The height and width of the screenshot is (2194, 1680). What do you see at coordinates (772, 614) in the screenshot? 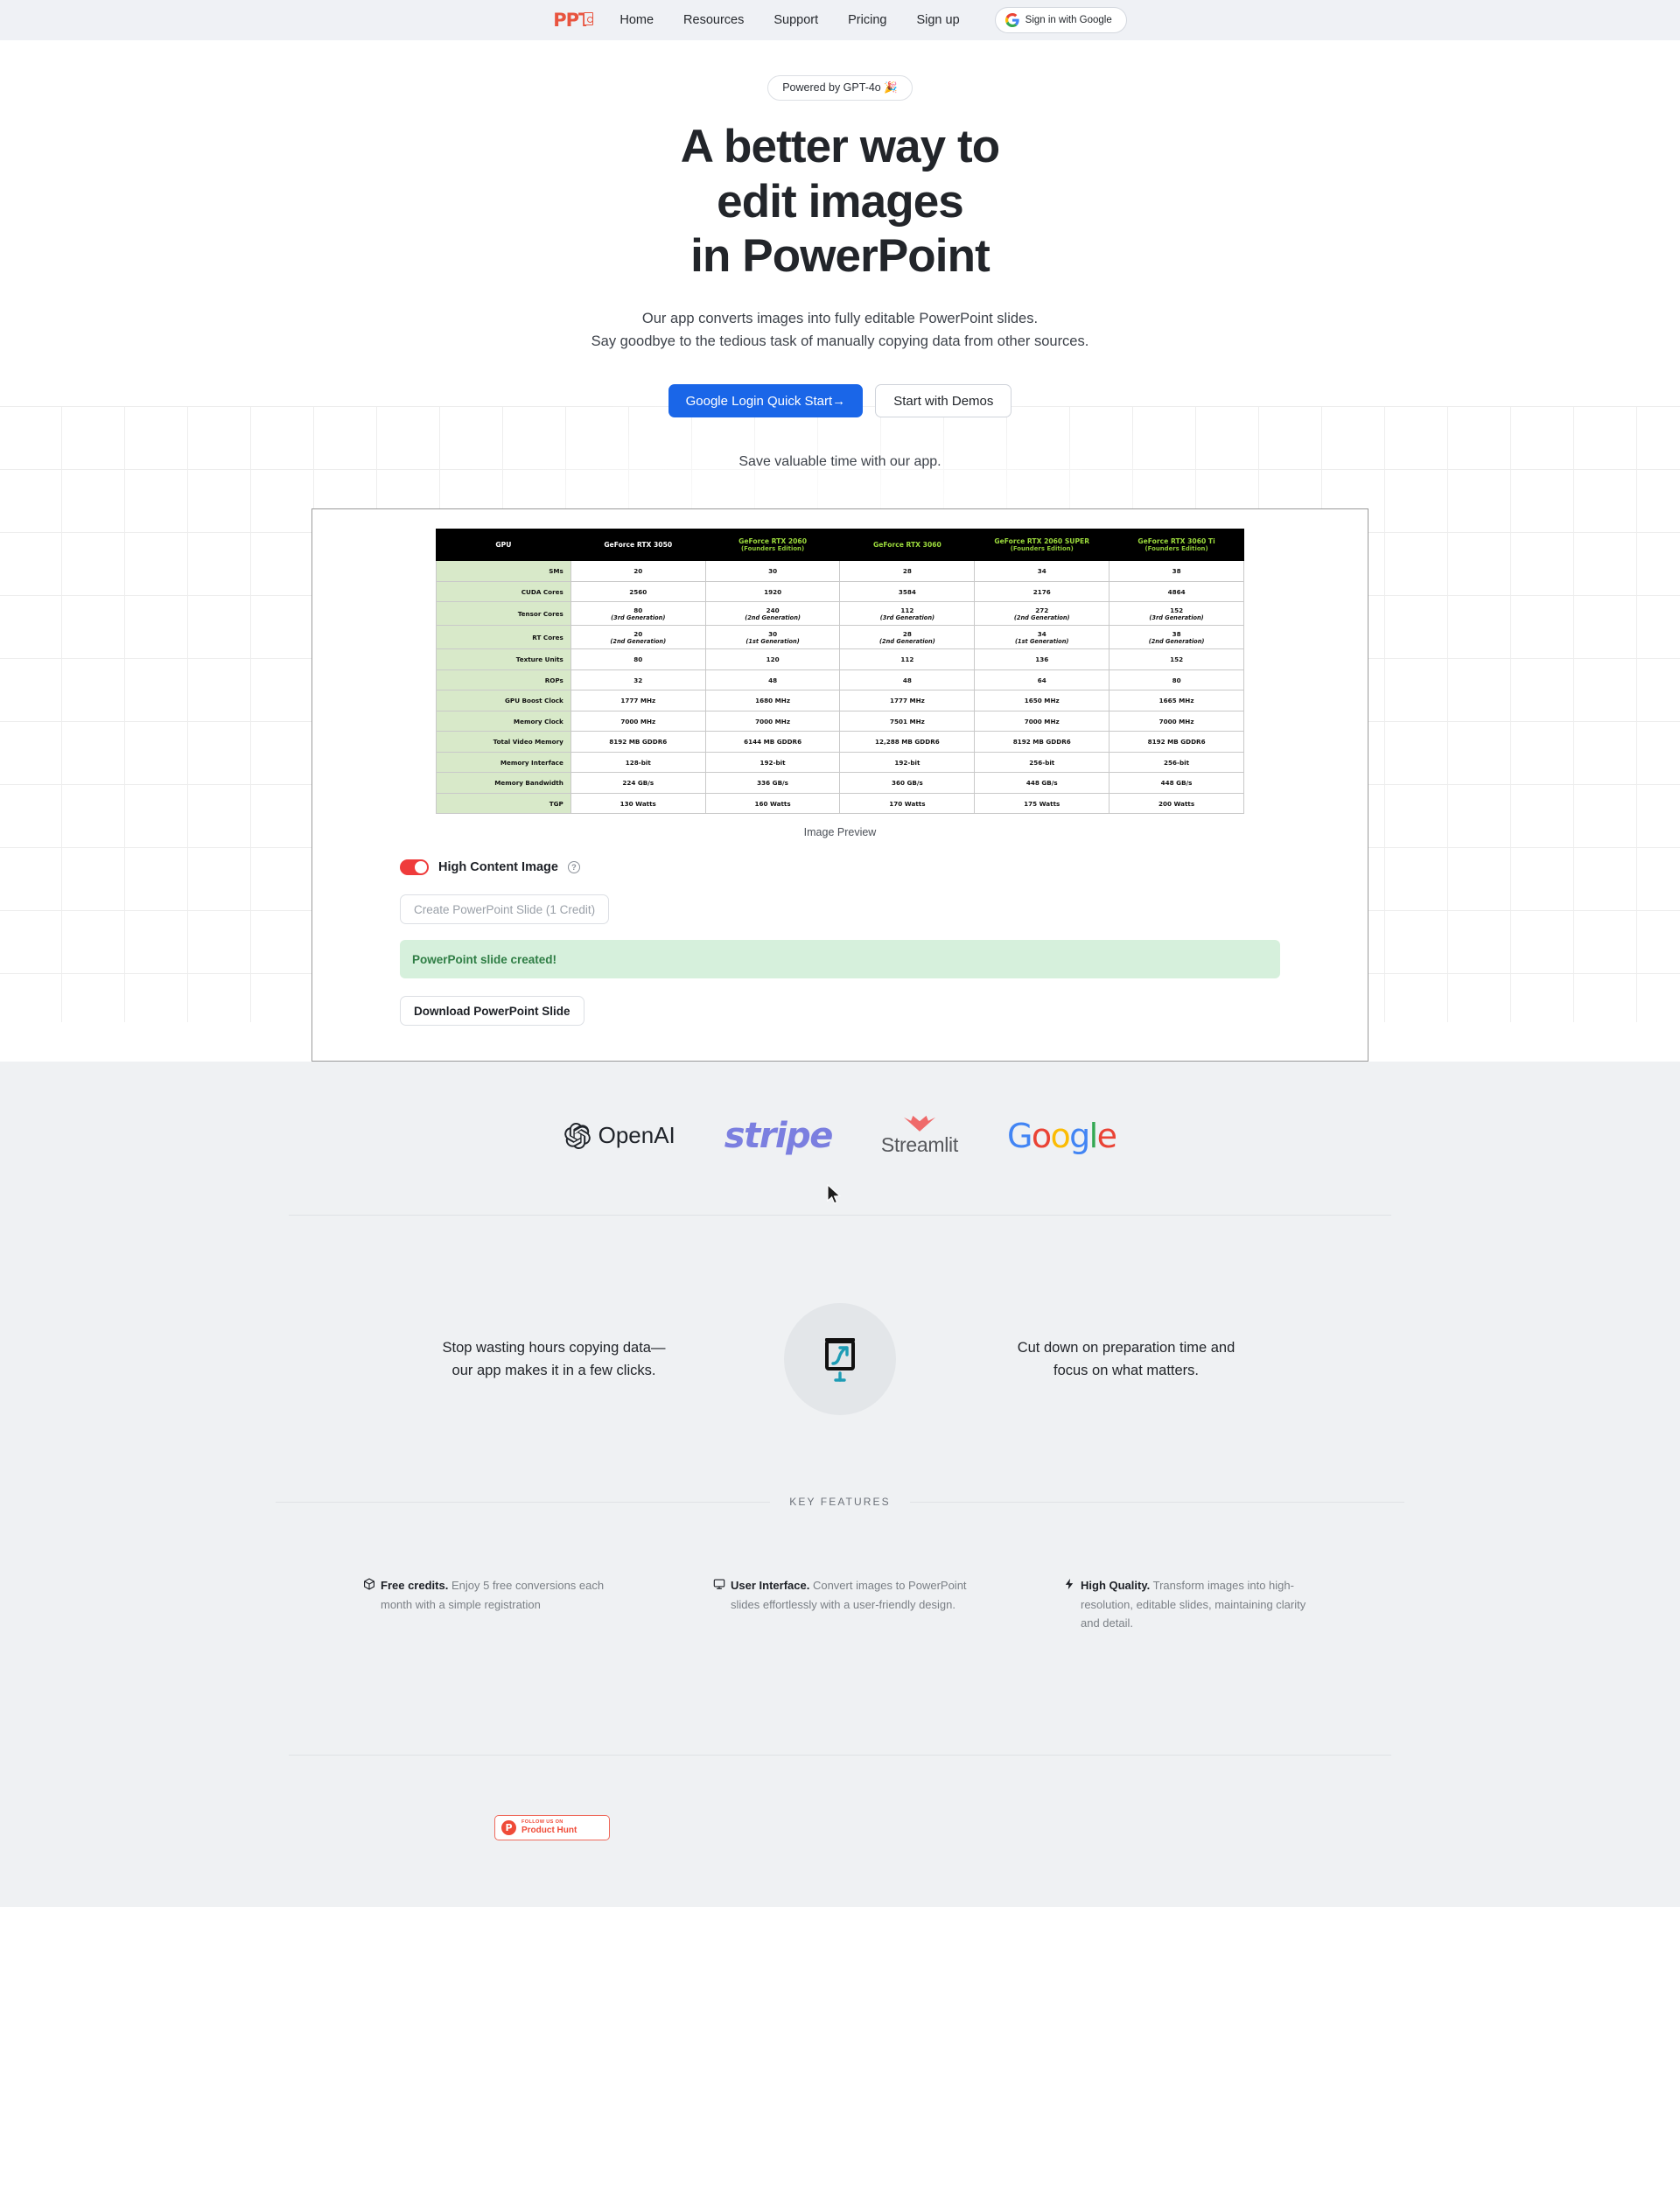
I see `table-cell: 240 (2nd Generation)` at bounding box center [772, 614].